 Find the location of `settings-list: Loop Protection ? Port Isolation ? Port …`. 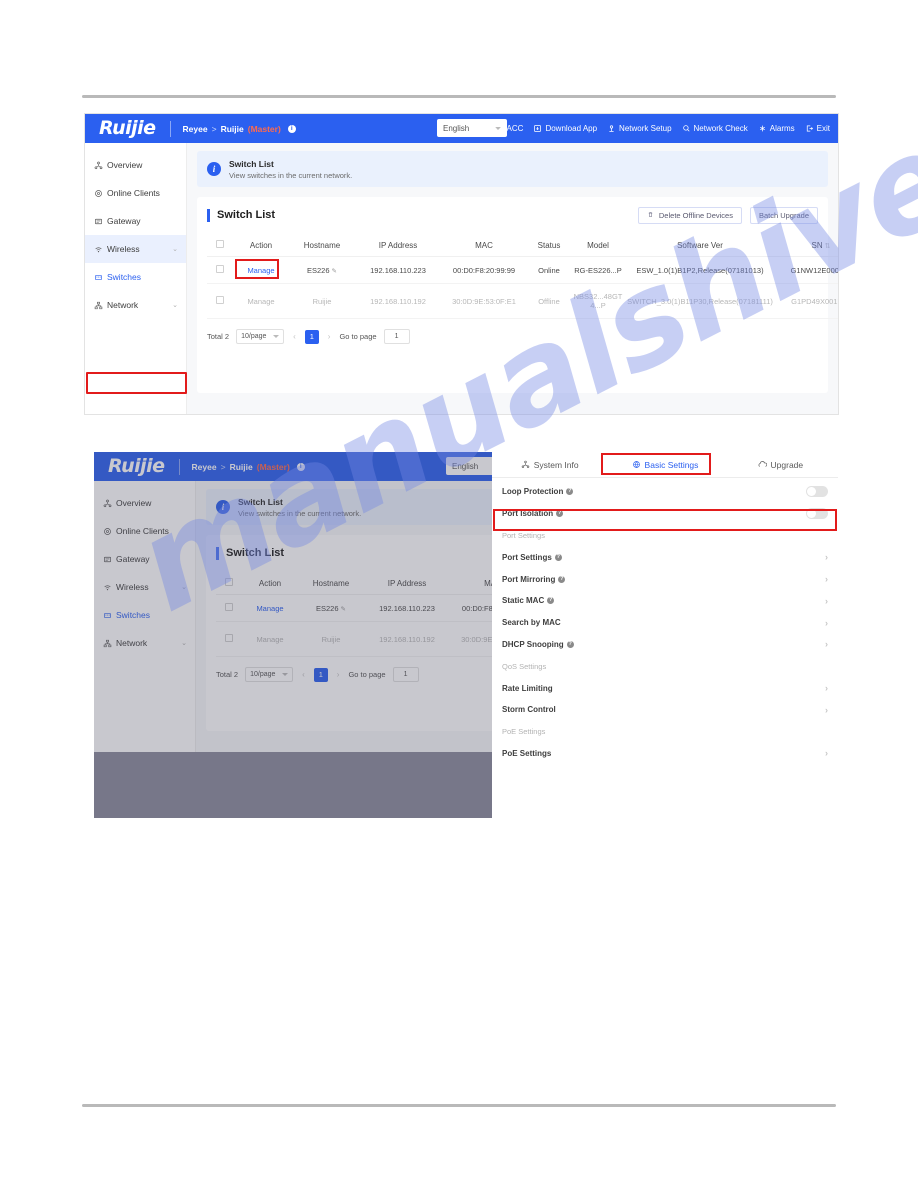

settings-list: Loop Protection ? Port Isolation ? Port … is located at coordinates (665, 621).